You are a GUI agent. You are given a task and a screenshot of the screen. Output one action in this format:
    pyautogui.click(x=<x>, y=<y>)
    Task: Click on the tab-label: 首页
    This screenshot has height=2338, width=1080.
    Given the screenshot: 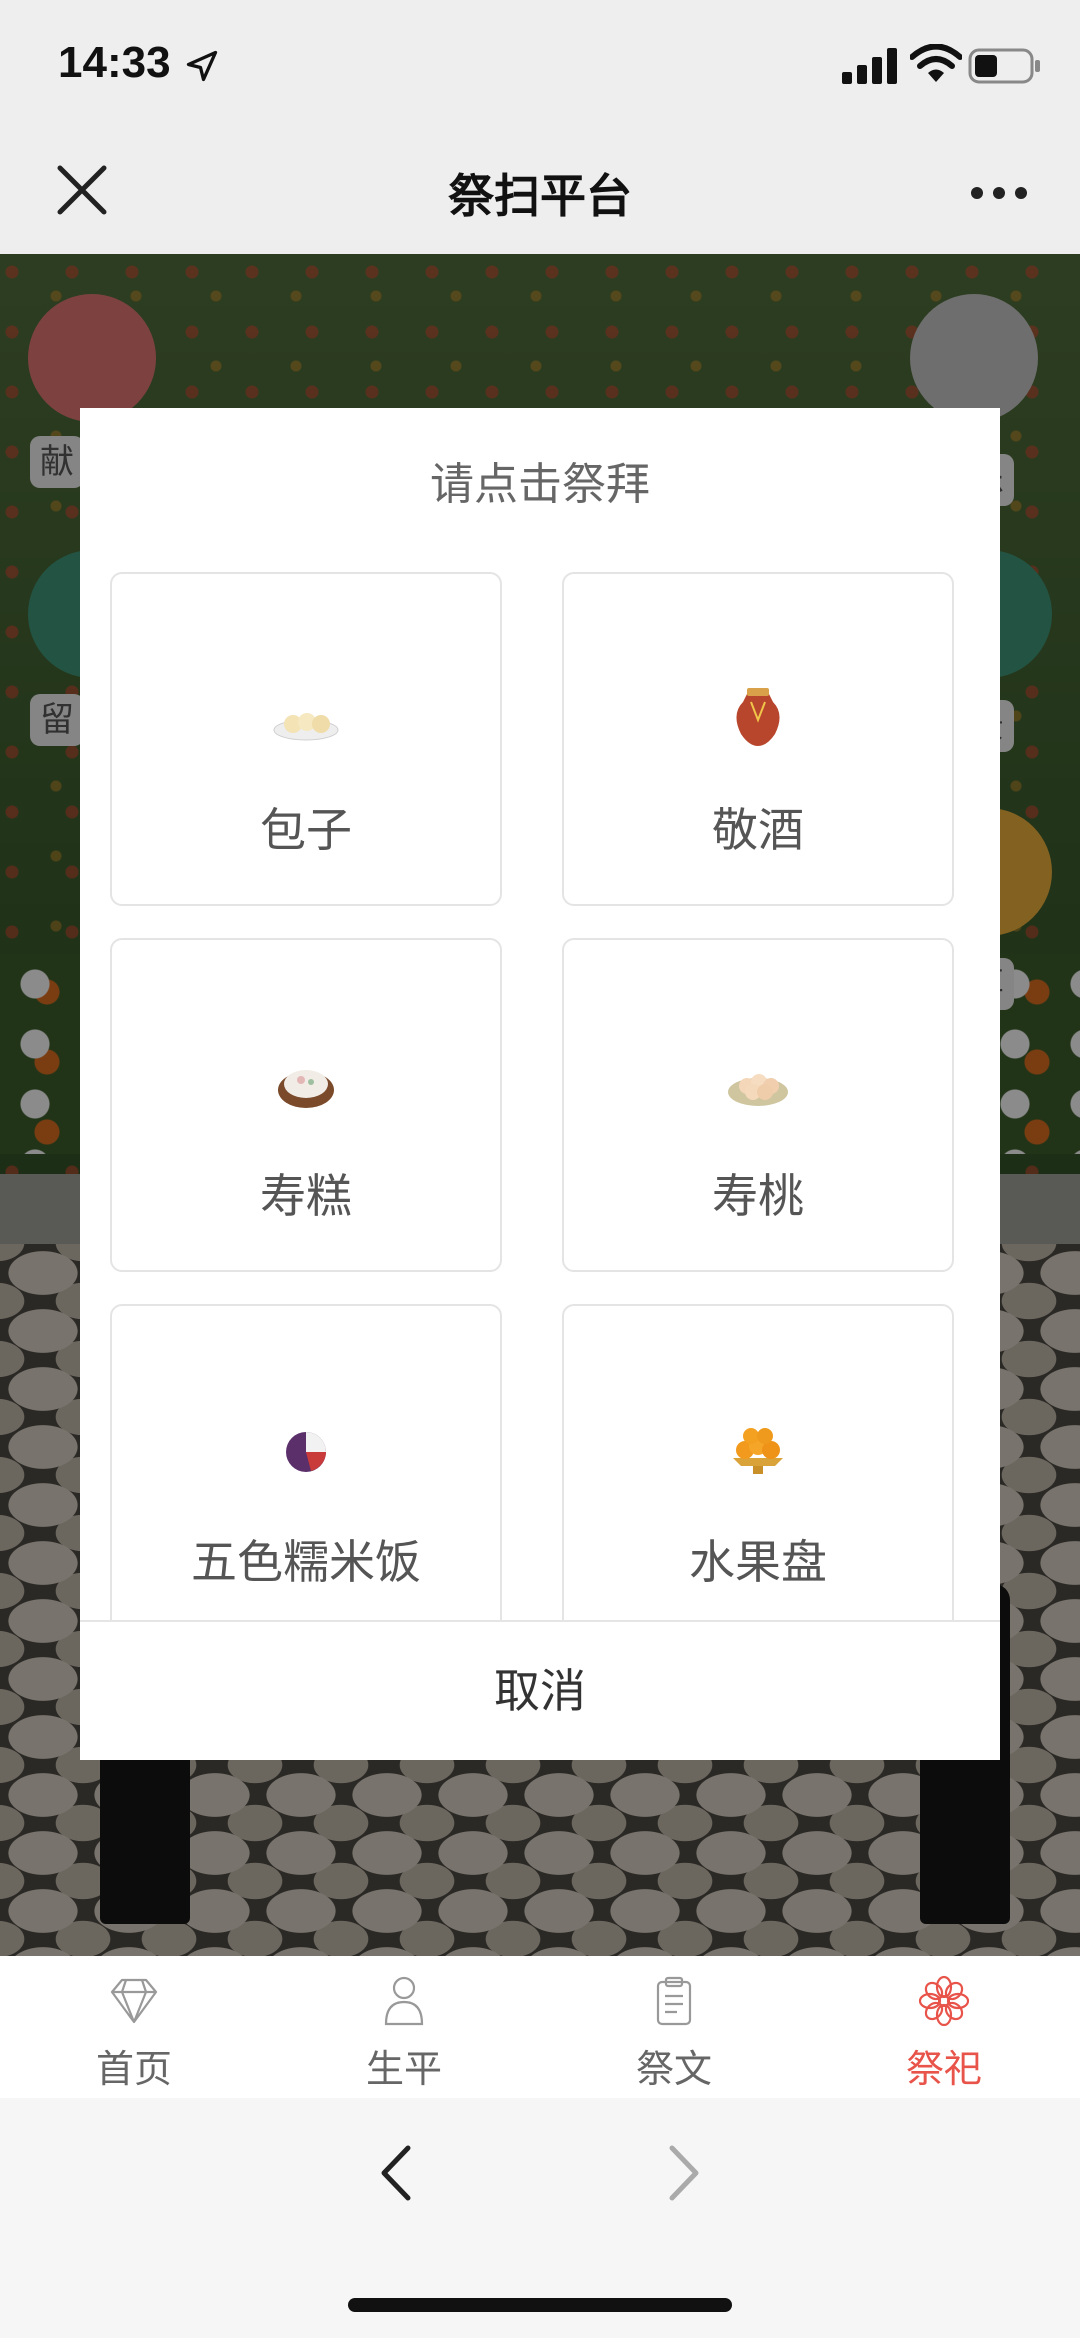 What is the action you would take?
    pyautogui.click(x=133, y=2069)
    